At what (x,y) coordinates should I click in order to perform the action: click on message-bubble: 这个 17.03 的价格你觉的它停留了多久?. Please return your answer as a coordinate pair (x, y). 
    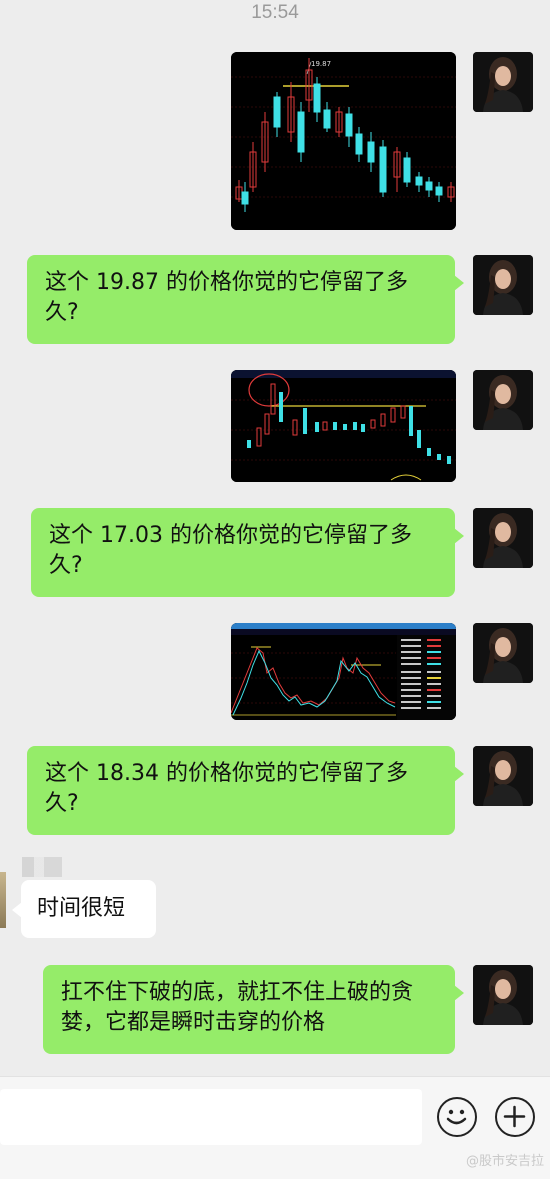
    Looking at the image, I should click on (247, 552).